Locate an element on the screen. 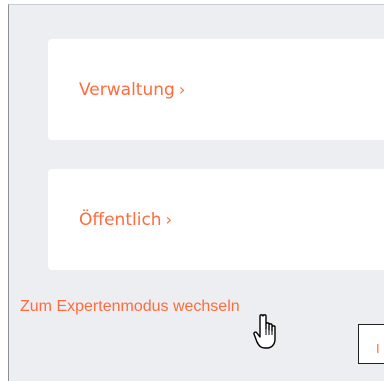  hand-pointer-cursor-icon is located at coordinates (264, 331).